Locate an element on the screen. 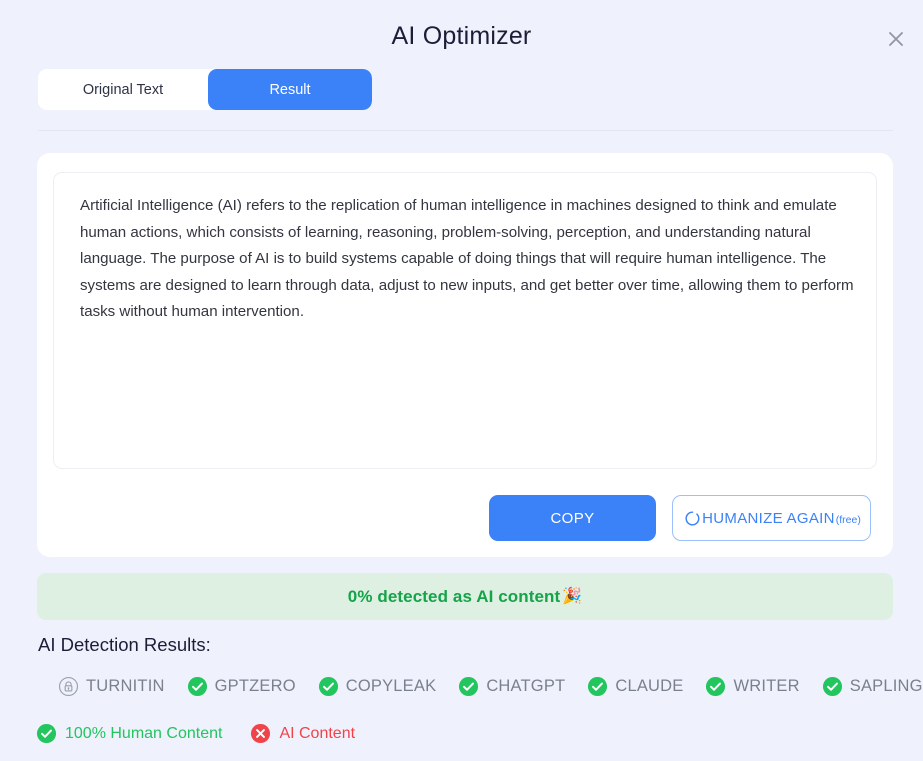 Image resolution: width=923 pixels, height=761 pixels. legend-human-content: 100% Human Content is located at coordinates (129, 733).